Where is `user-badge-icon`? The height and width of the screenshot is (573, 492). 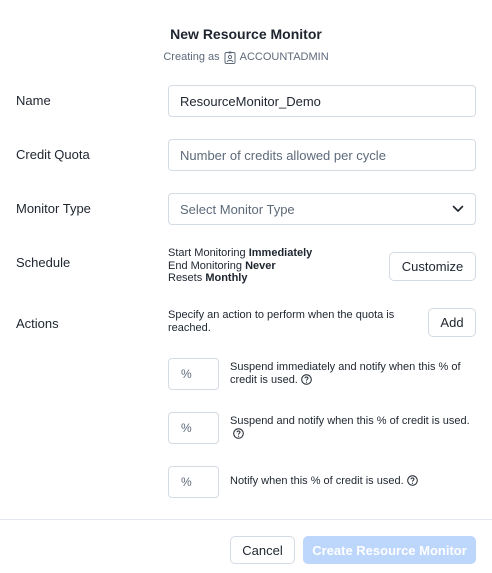 user-badge-icon is located at coordinates (230, 57).